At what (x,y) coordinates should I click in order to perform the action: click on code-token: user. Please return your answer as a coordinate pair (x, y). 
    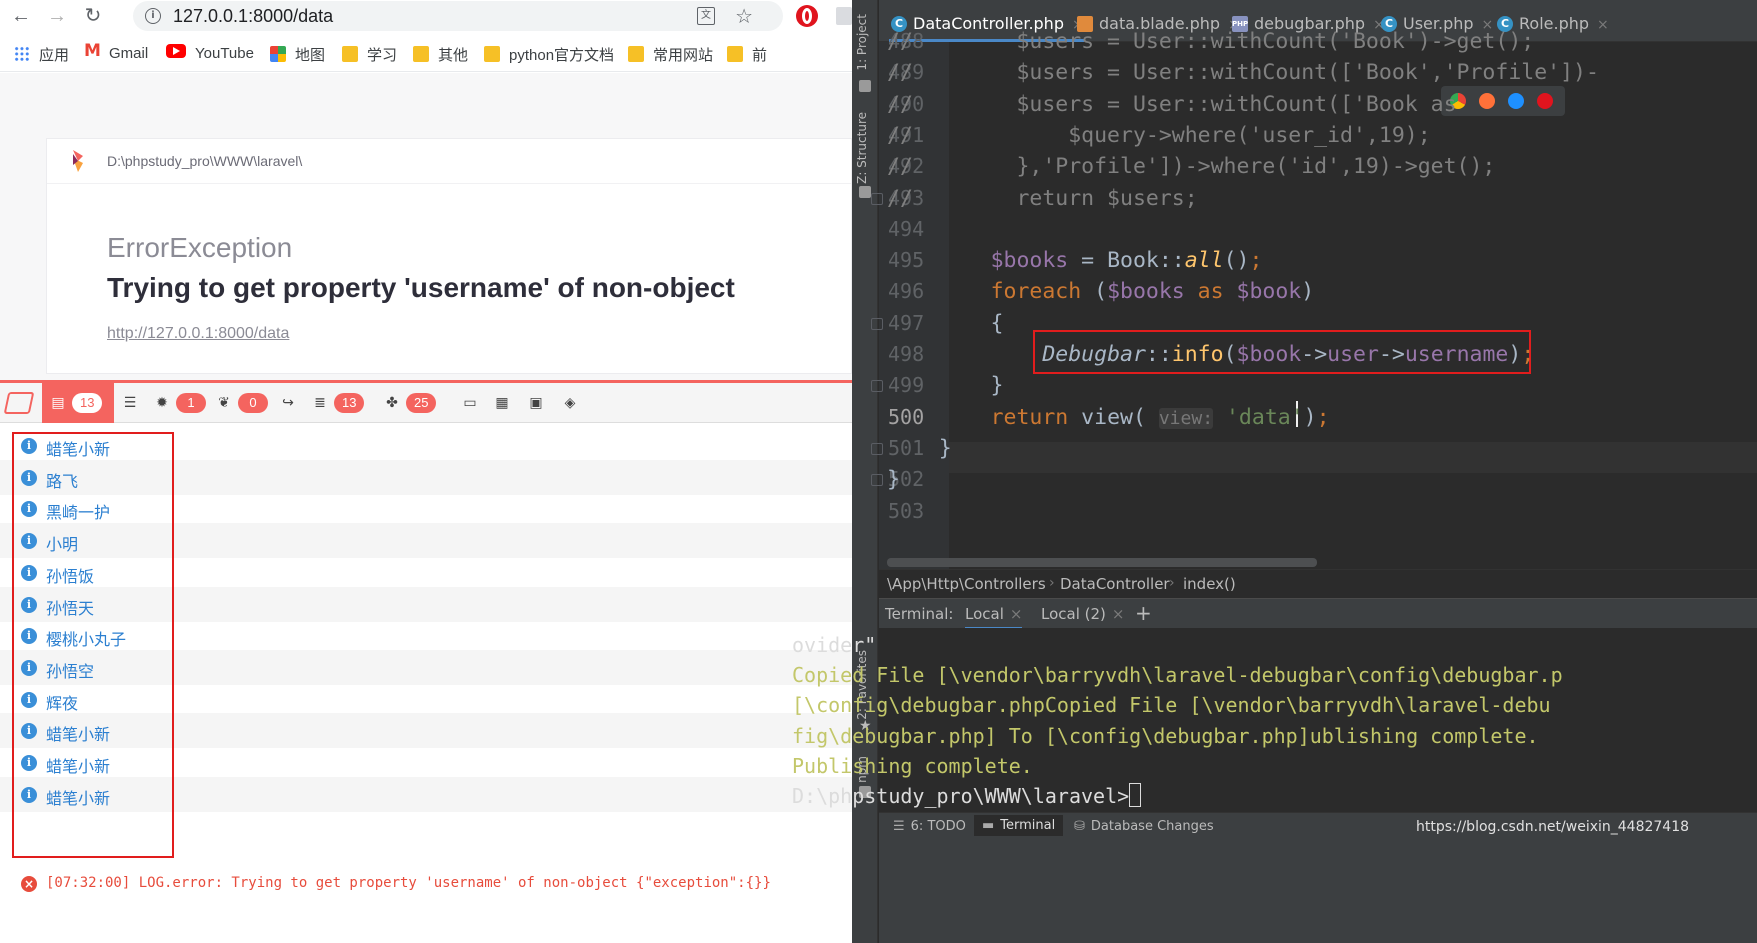
    Looking at the image, I should click on (1353, 354).